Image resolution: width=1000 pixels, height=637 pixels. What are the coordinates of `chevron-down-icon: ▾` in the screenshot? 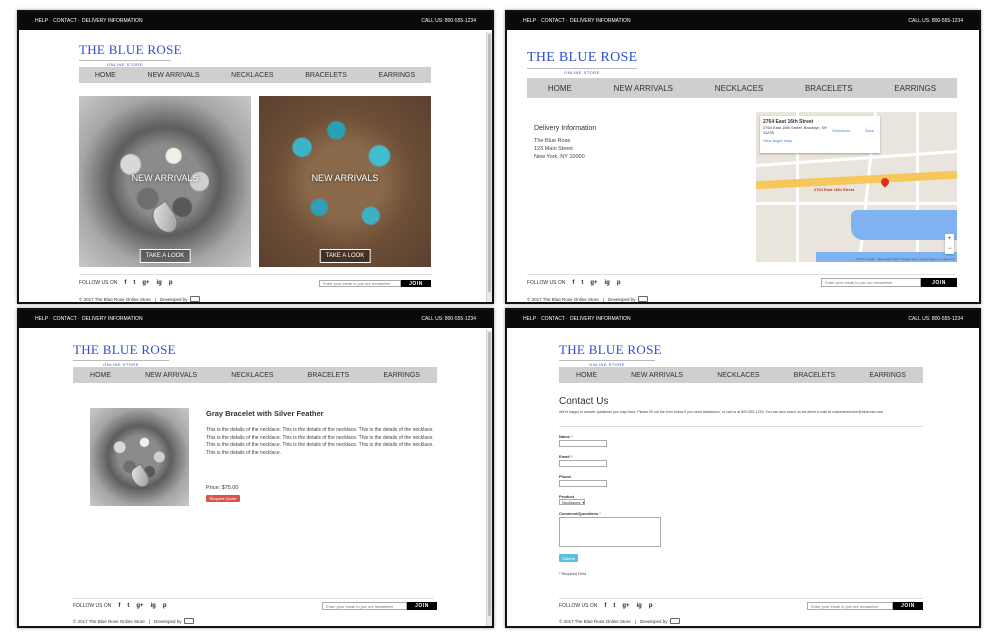 It's located at (583, 502).